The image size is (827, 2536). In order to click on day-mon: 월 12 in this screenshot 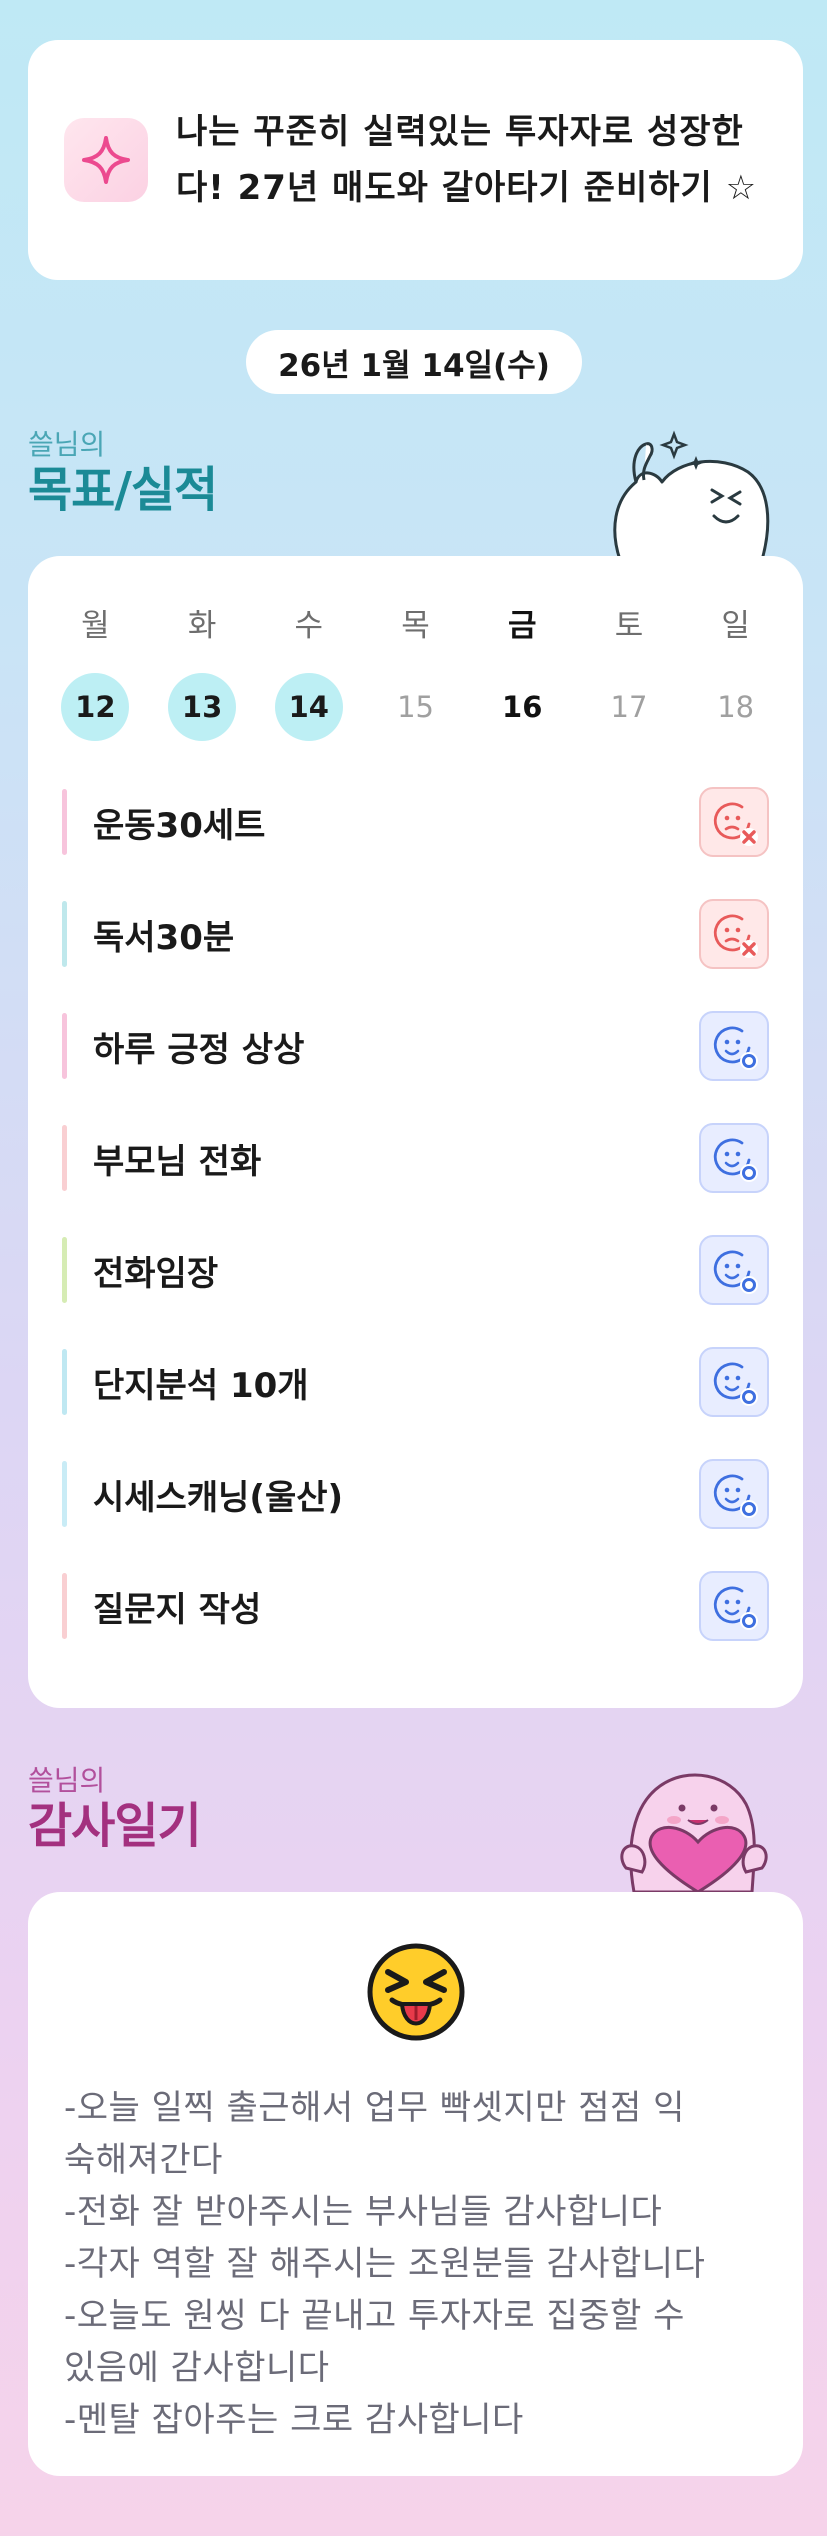, I will do `click(95, 674)`.